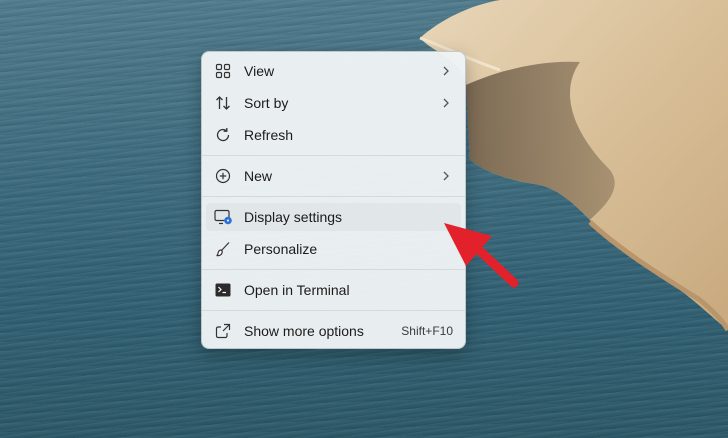  I want to click on menu-item-label: Personalize, so click(281, 249).